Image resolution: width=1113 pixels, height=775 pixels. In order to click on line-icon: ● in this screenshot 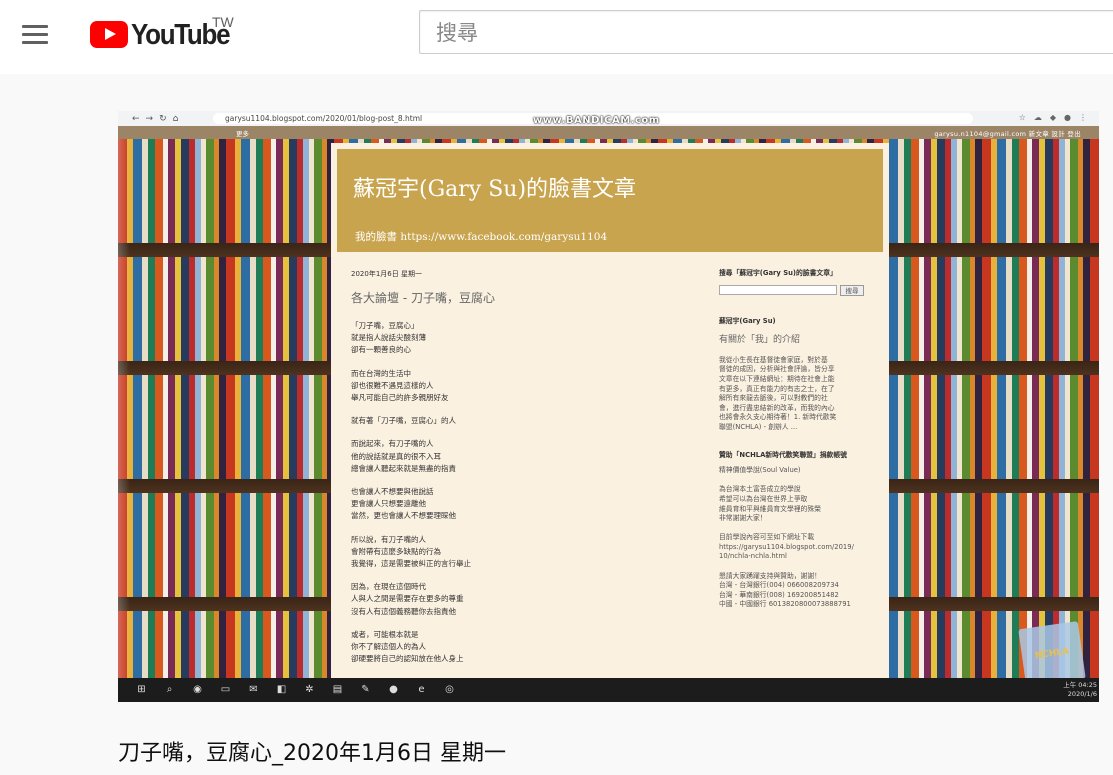, I will do `click(393, 689)`.